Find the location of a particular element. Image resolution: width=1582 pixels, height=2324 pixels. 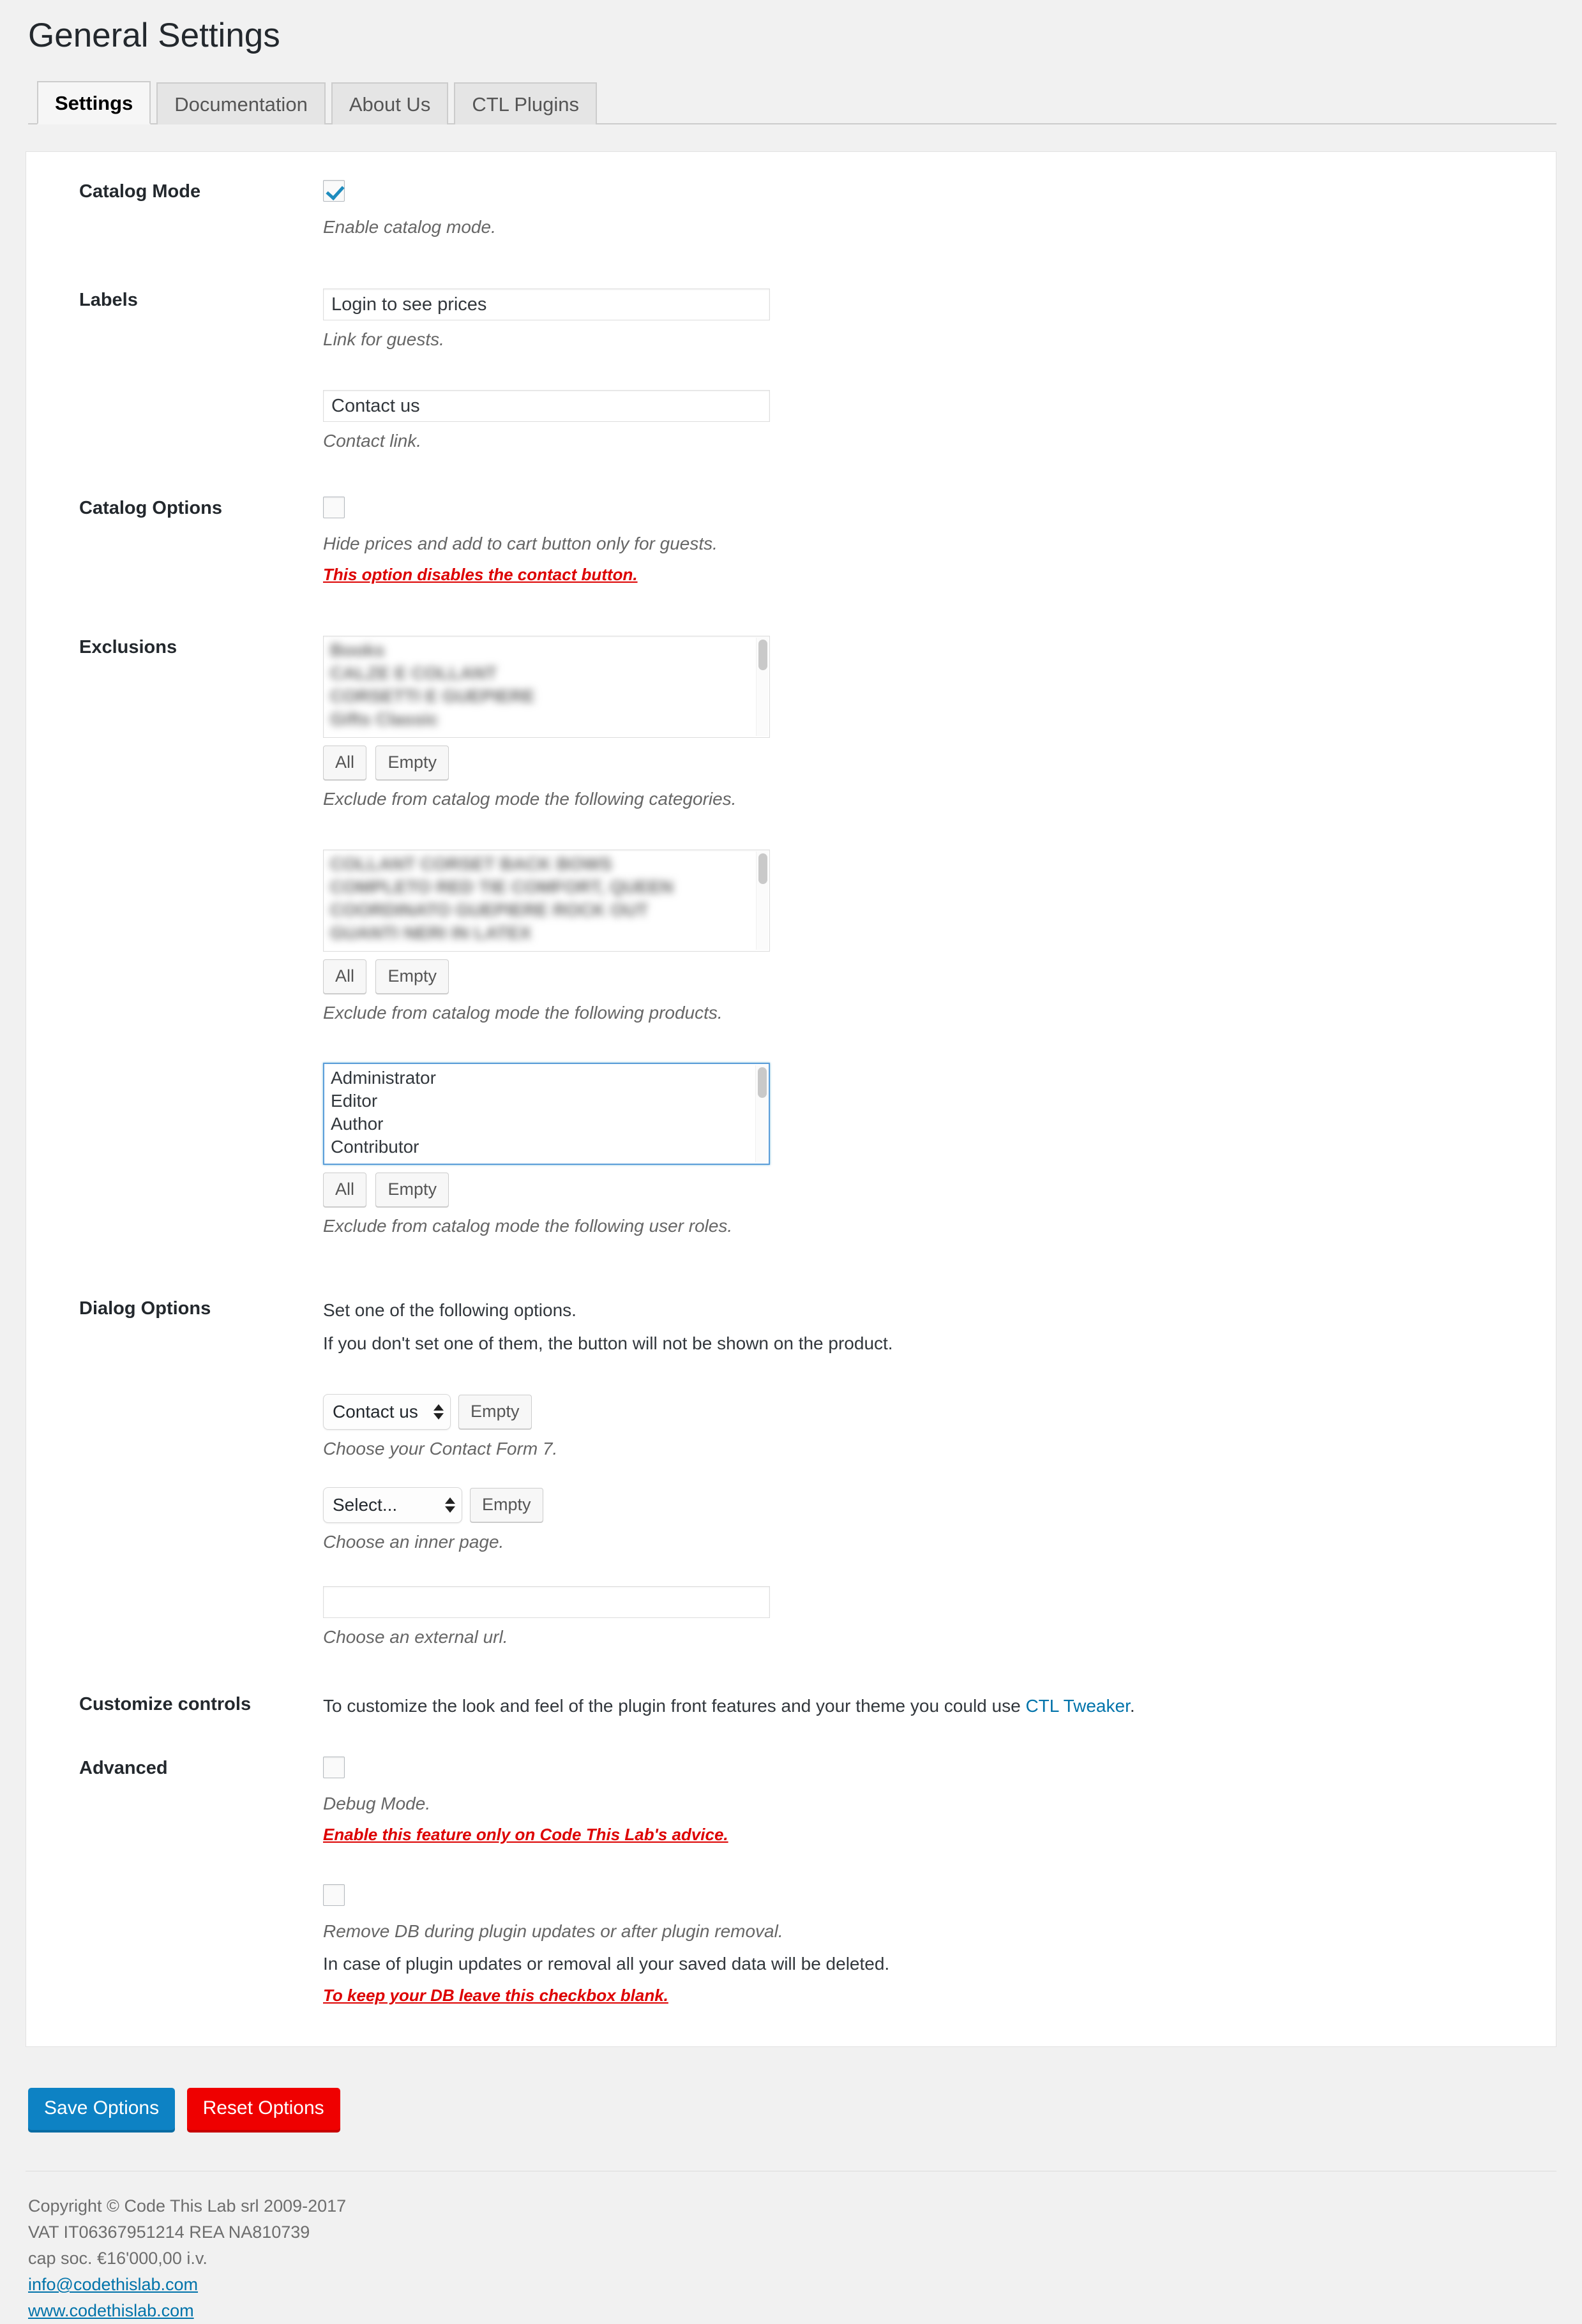

list-item: Books is located at coordinates (546, 651).